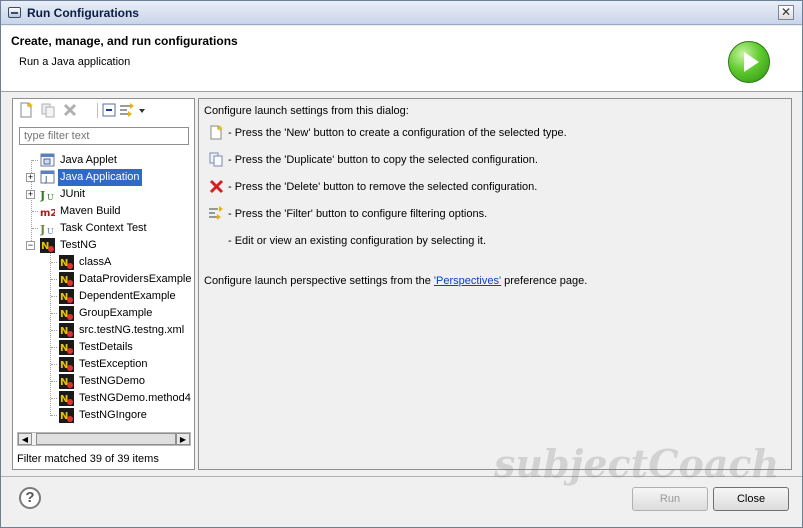 The image size is (803, 528). I want to click on tree-item-testng-config: N TestNGIngore, so click(103, 415).